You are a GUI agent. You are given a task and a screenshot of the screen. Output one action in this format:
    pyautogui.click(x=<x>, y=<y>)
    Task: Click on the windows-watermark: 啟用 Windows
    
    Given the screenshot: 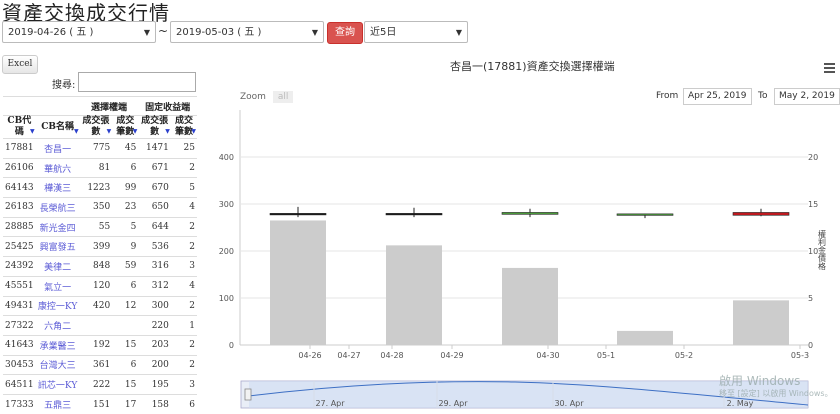 What is the action you would take?
    pyautogui.click(x=760, y=381)
    